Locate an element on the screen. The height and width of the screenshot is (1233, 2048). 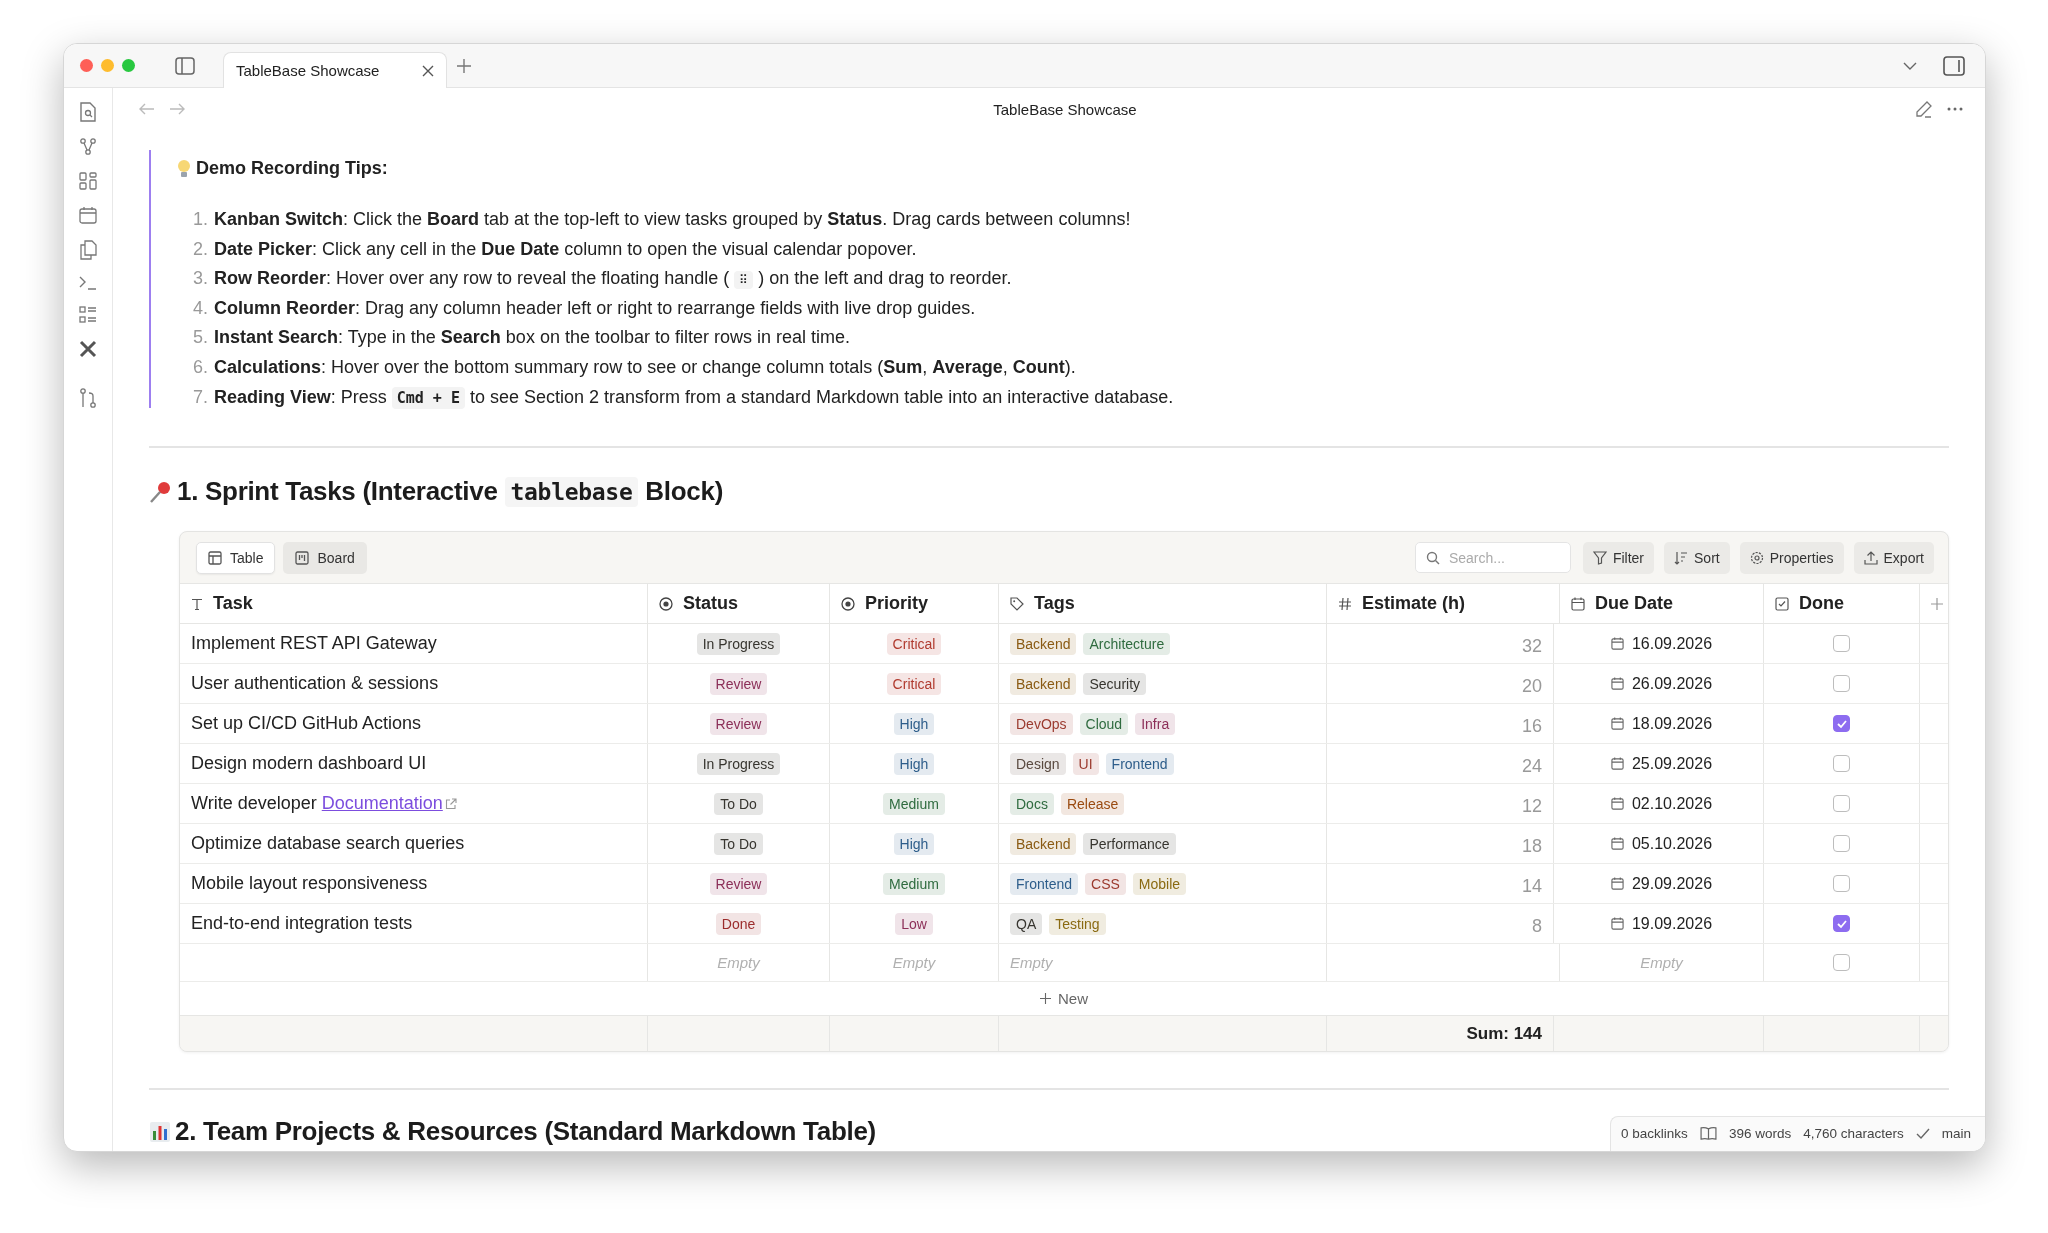
priority-pill: Critical is located at coordinates (914, 683).